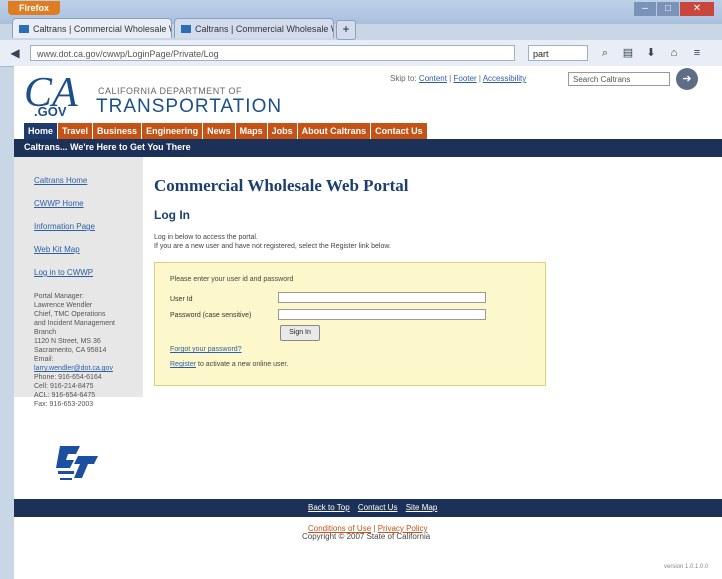  What do you see at coordinates (651, 53) in the screenshot?
I see `download-icon: ⬇` at bounding box center [651, 53].